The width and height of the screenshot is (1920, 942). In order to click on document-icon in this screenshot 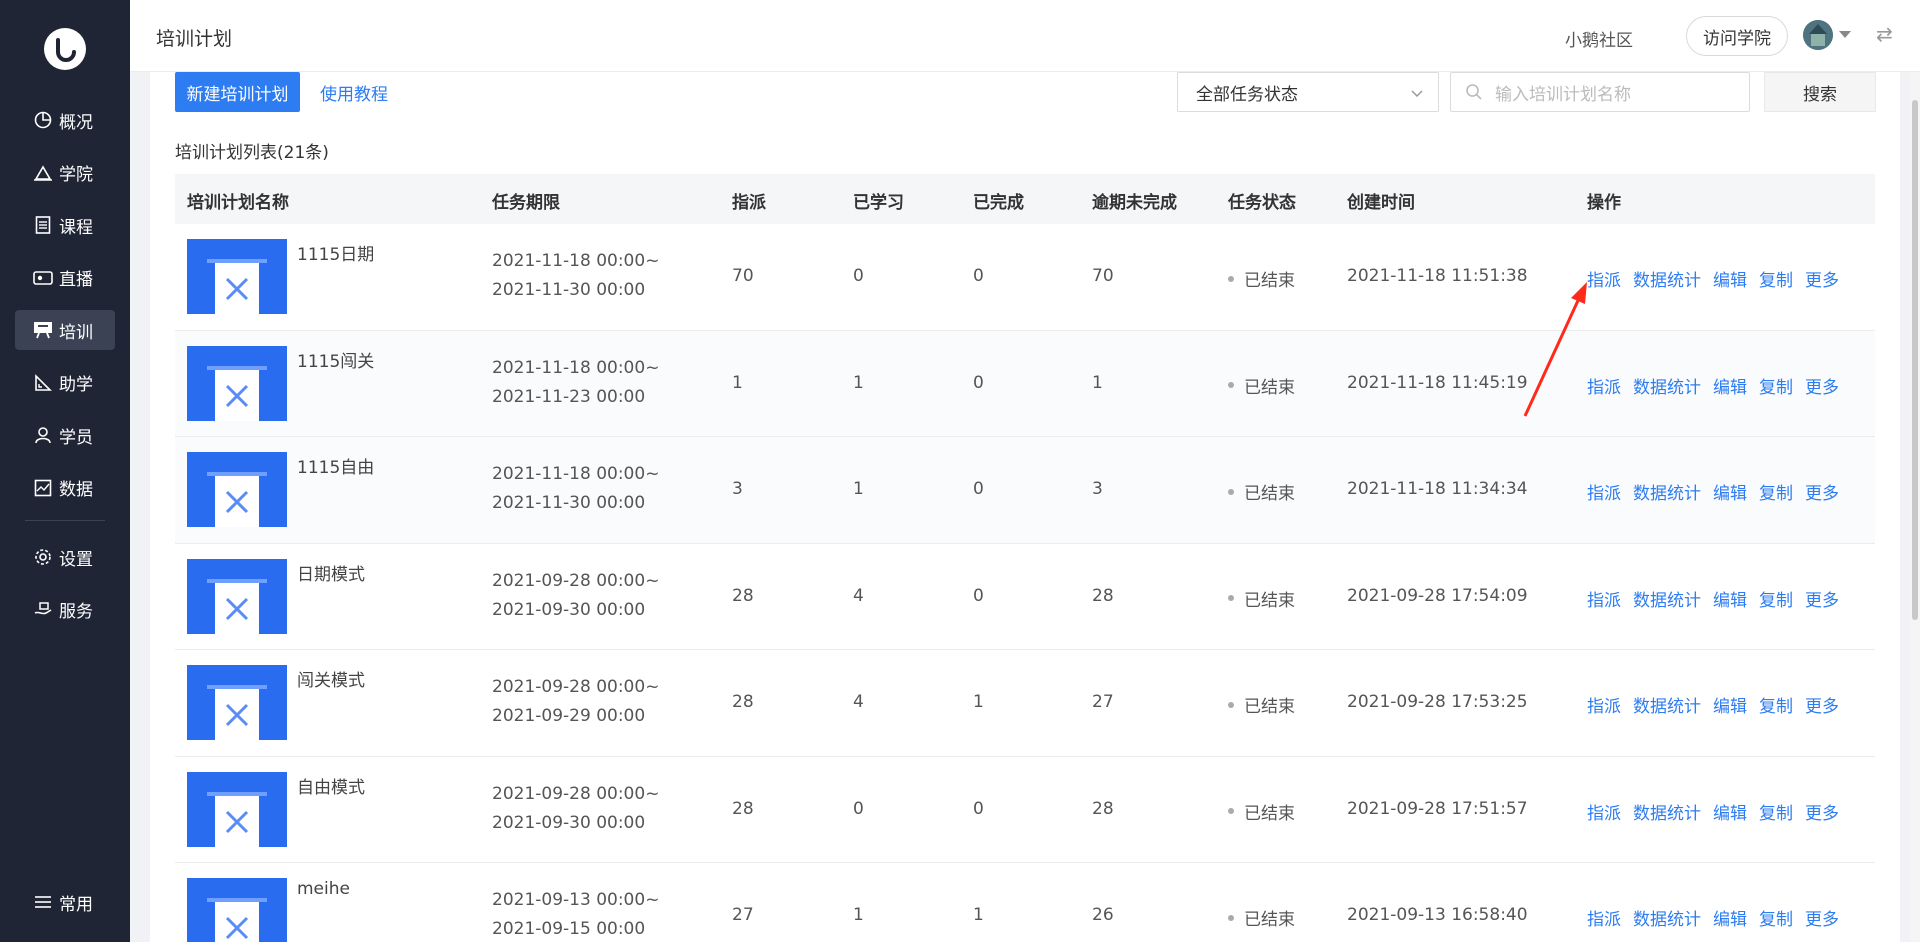, I will do `click(43, 225)`.